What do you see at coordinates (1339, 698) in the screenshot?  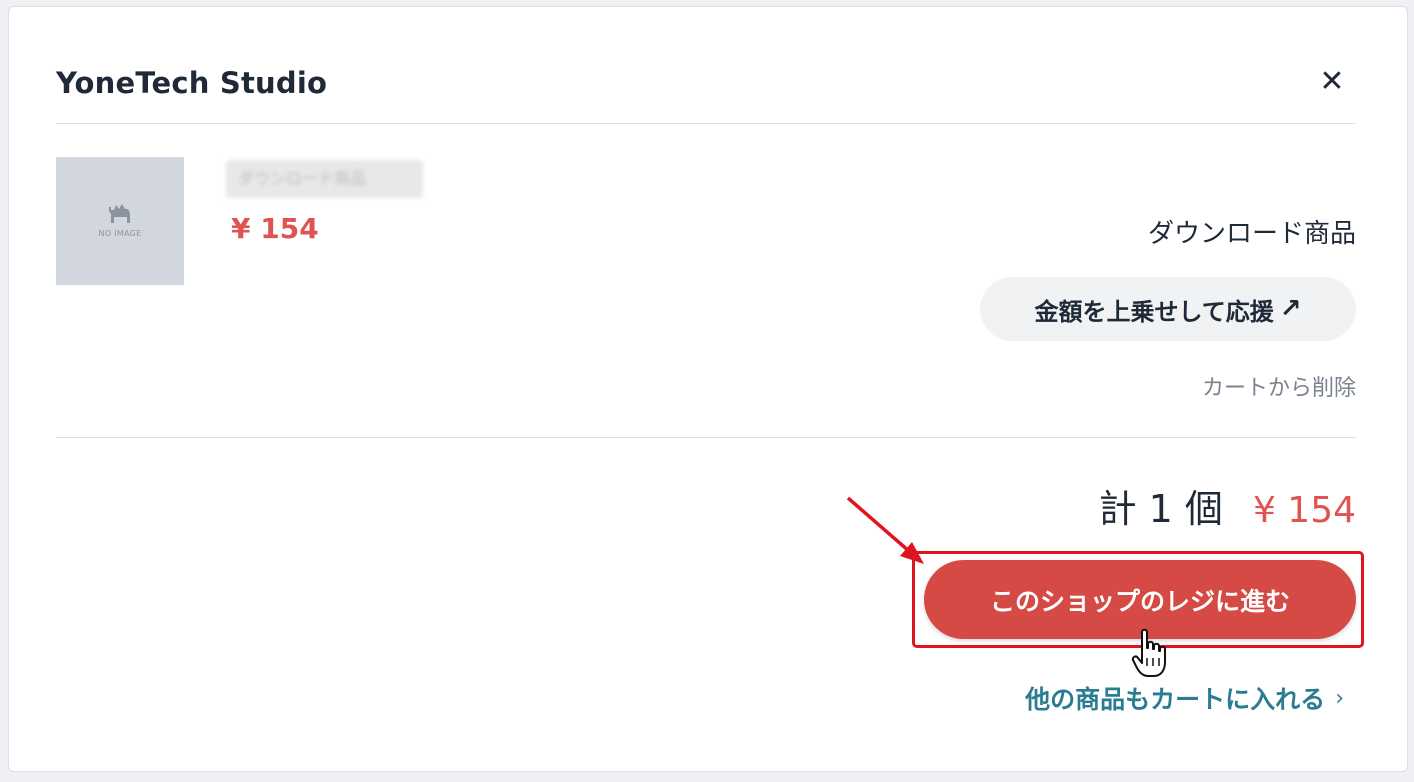 I see `chevron-right-icon: ›` at bounding box center [1339, 698].